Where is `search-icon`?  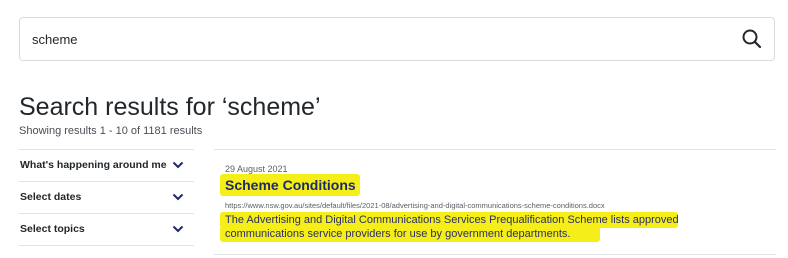 search-icon is located at coordinates (752, 39).